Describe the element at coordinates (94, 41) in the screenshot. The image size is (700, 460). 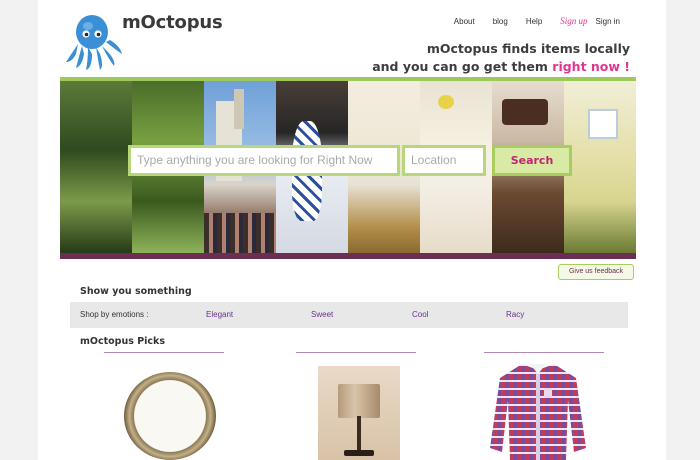
I see `octopus-logo-icon` at that location.